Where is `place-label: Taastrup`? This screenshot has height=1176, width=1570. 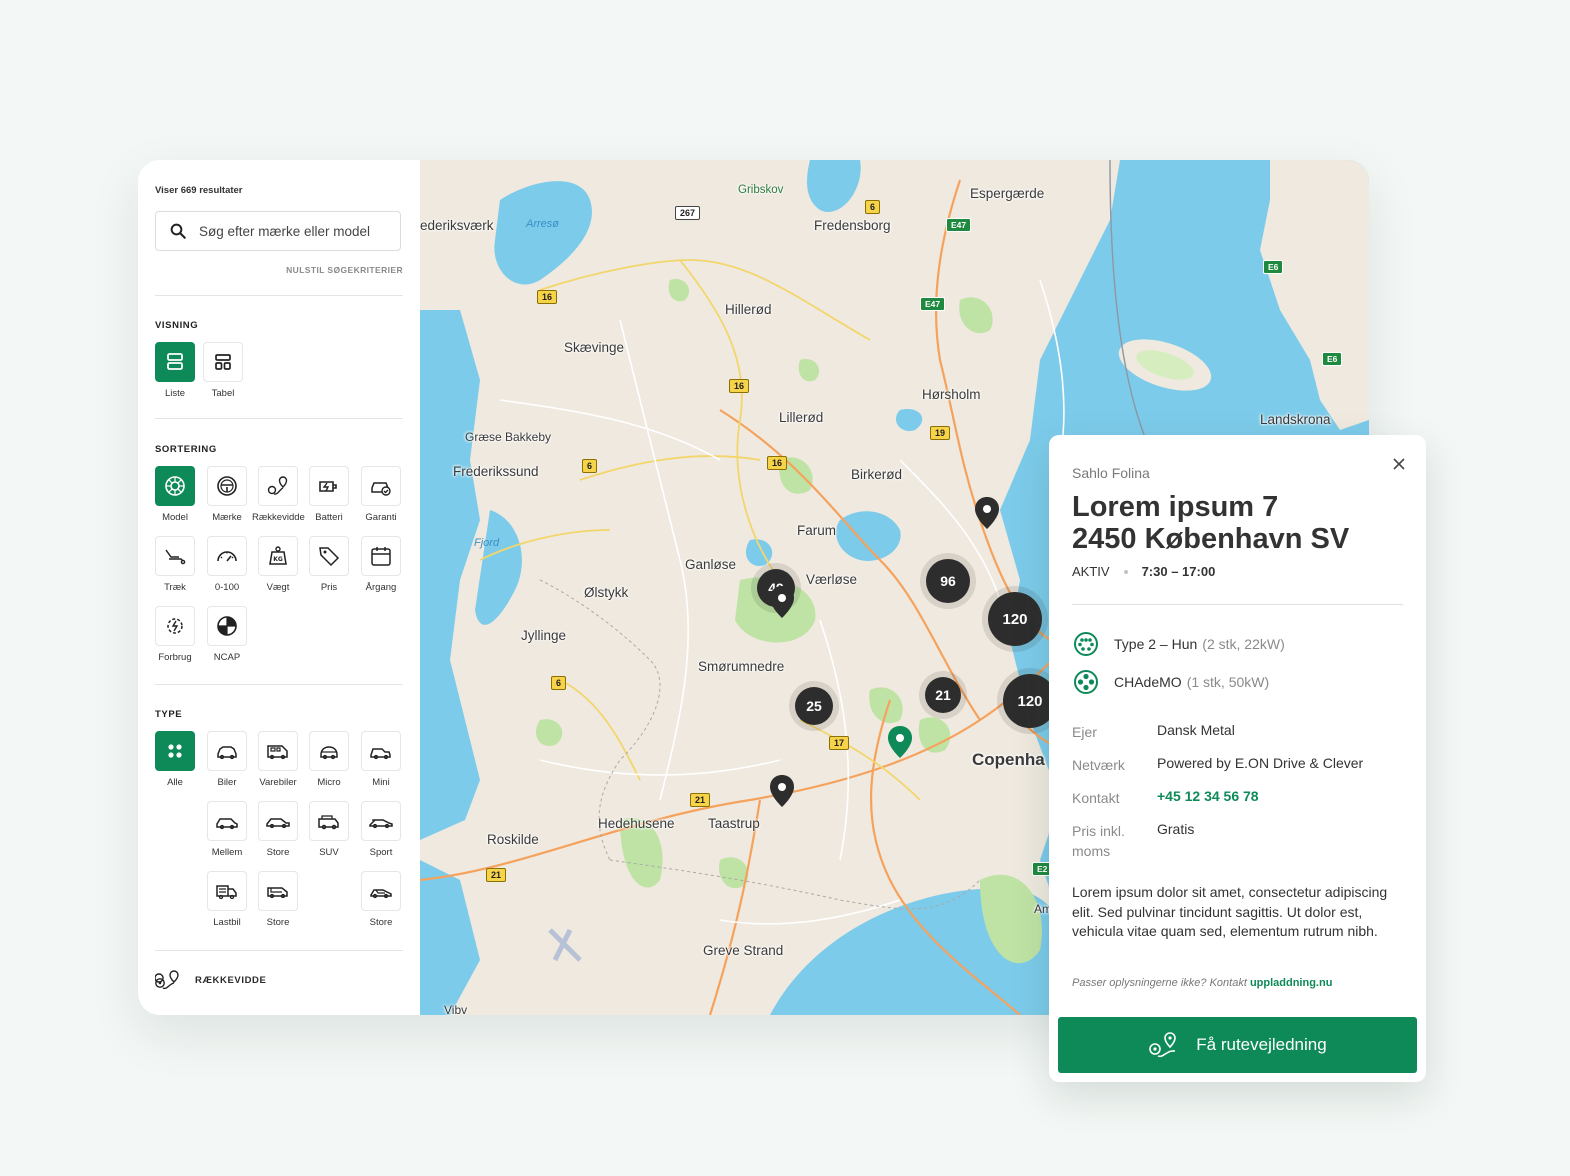
place-label: Taastrup is located at coordinates (734, 823).